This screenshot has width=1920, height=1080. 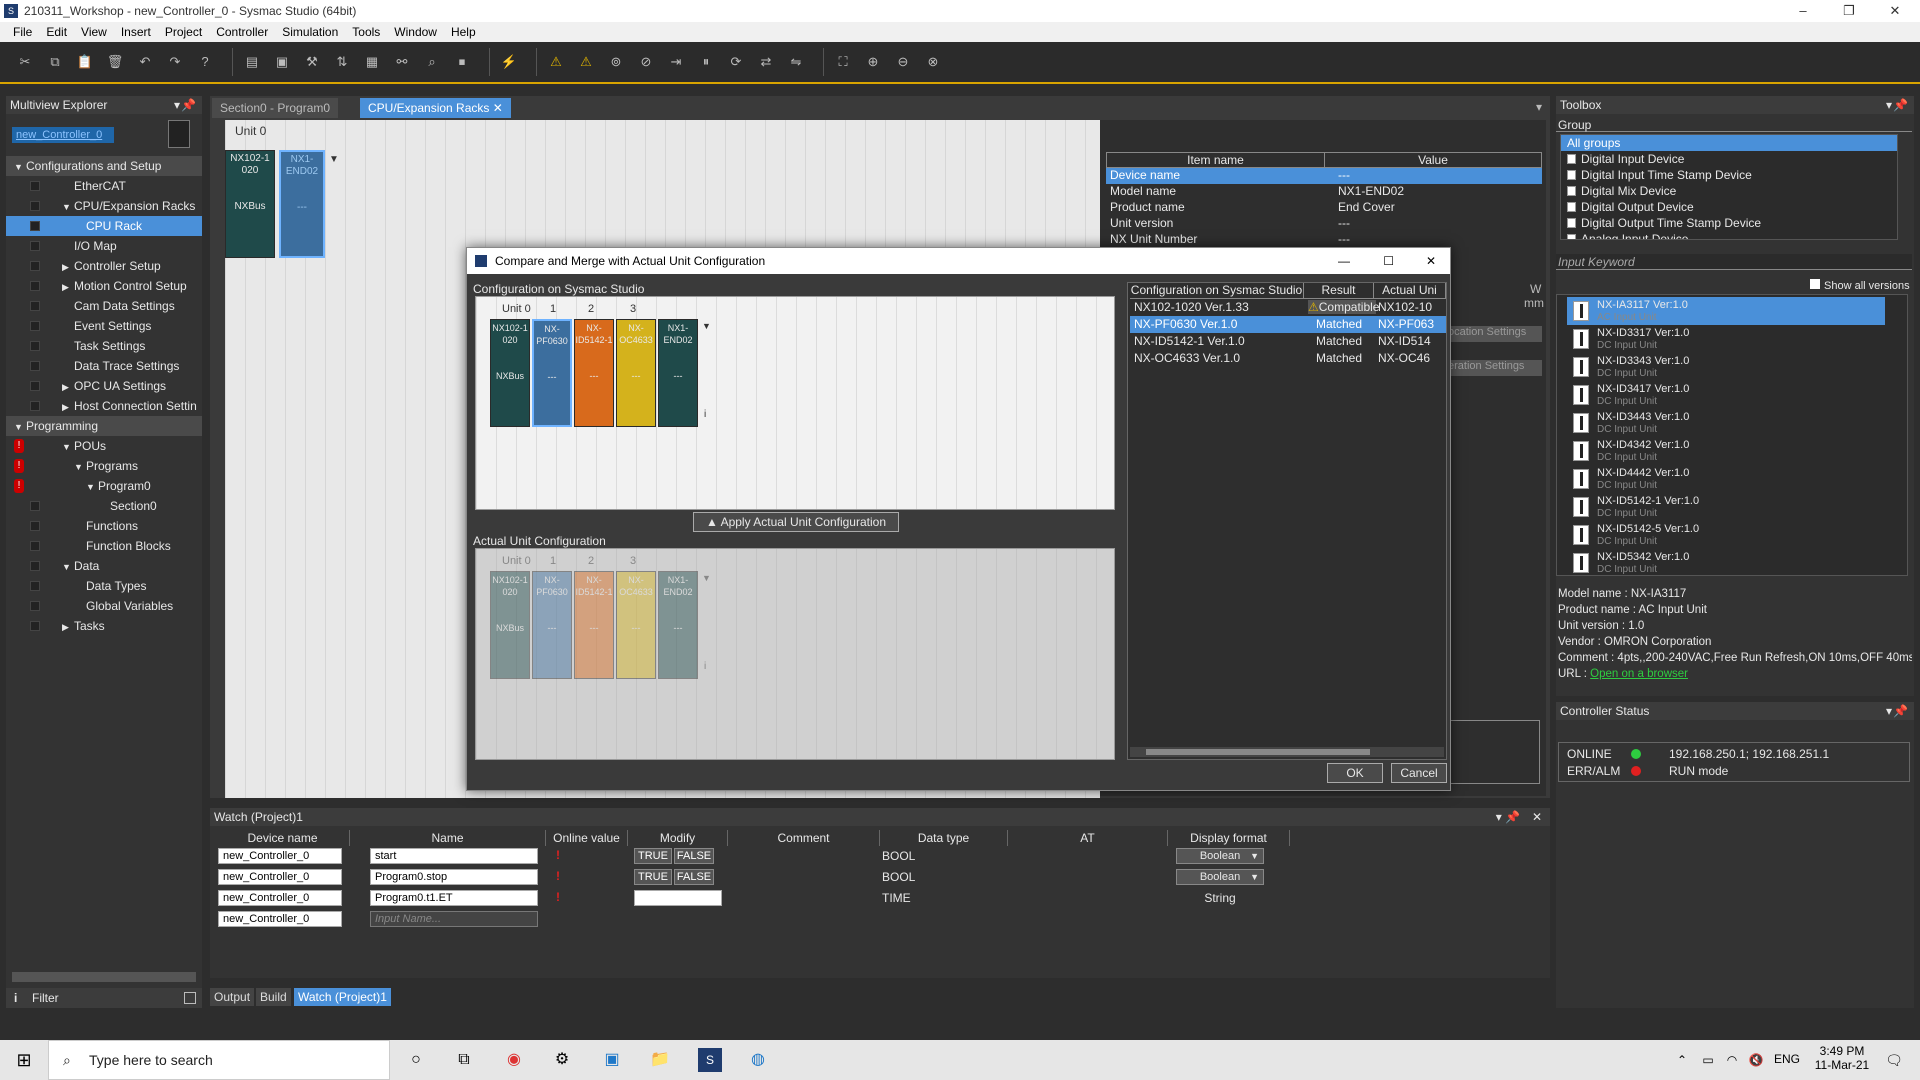 I want to click on warning-icon: ⚠, so click(x=556, y=62).